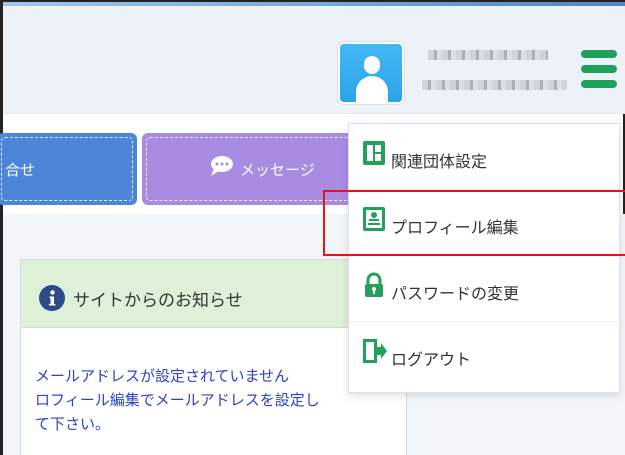  I want to click on notice-line: ロフィール編集でメールアドレスを設定し, so click(205, 400).